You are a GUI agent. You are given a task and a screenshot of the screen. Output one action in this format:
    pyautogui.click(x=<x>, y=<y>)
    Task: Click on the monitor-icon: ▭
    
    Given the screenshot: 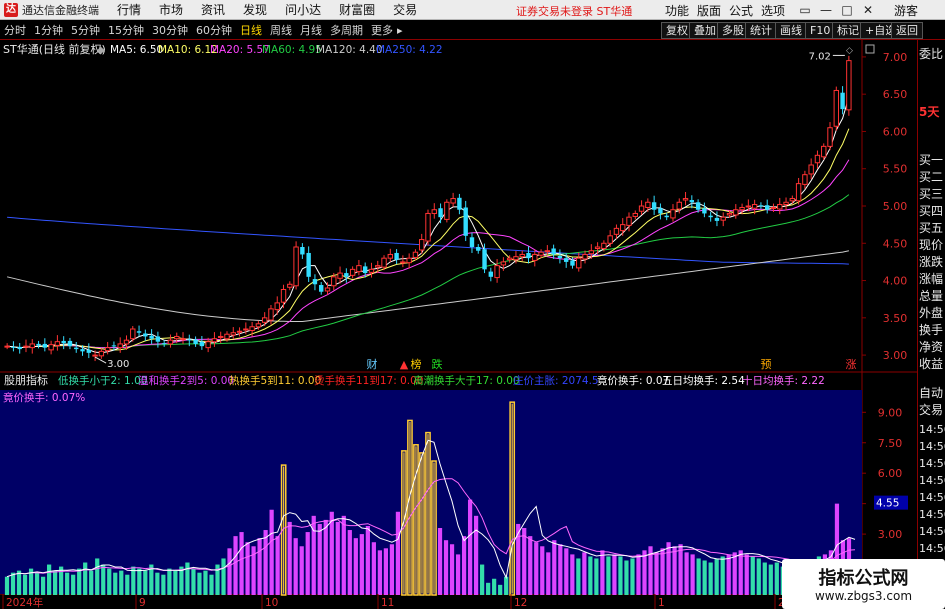 What is the action you would take?
    pyautogui.click(x=805, y=10)
    